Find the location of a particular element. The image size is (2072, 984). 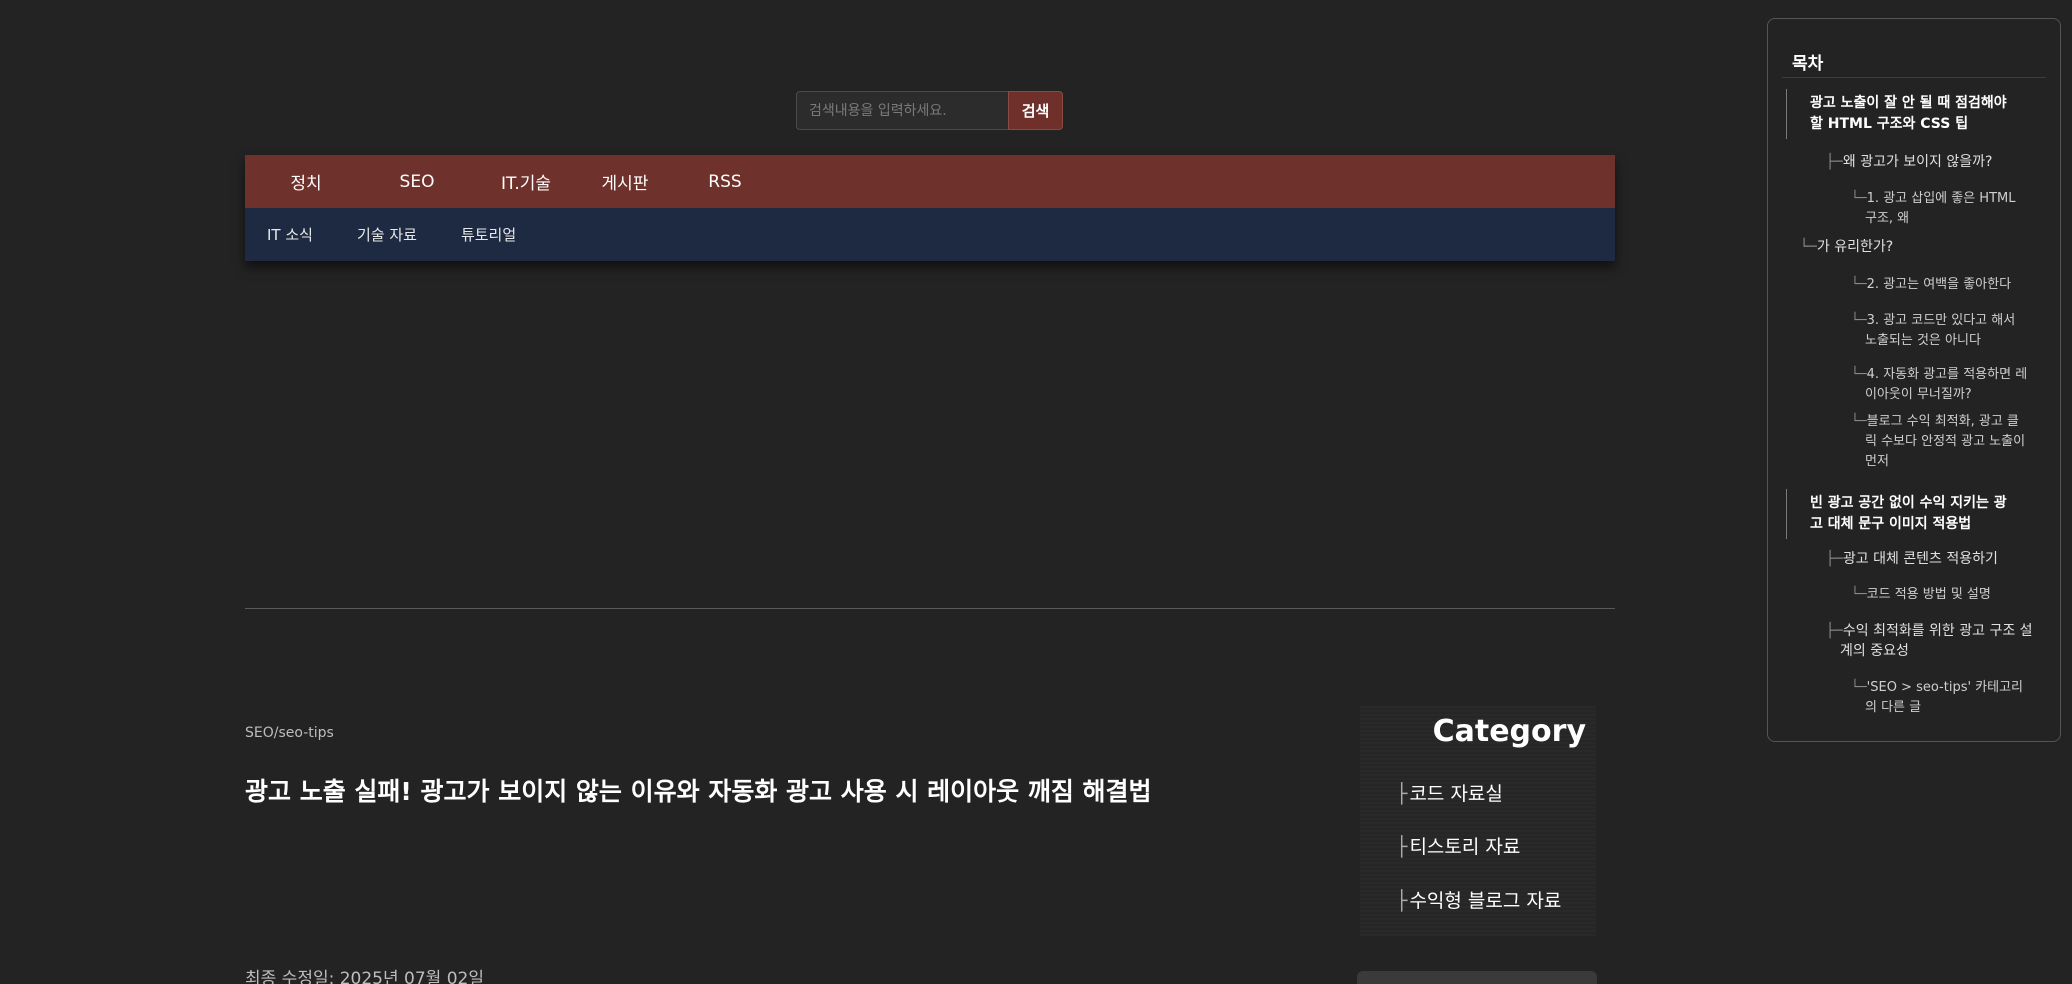

search-input is located at coordinates (902, 110).